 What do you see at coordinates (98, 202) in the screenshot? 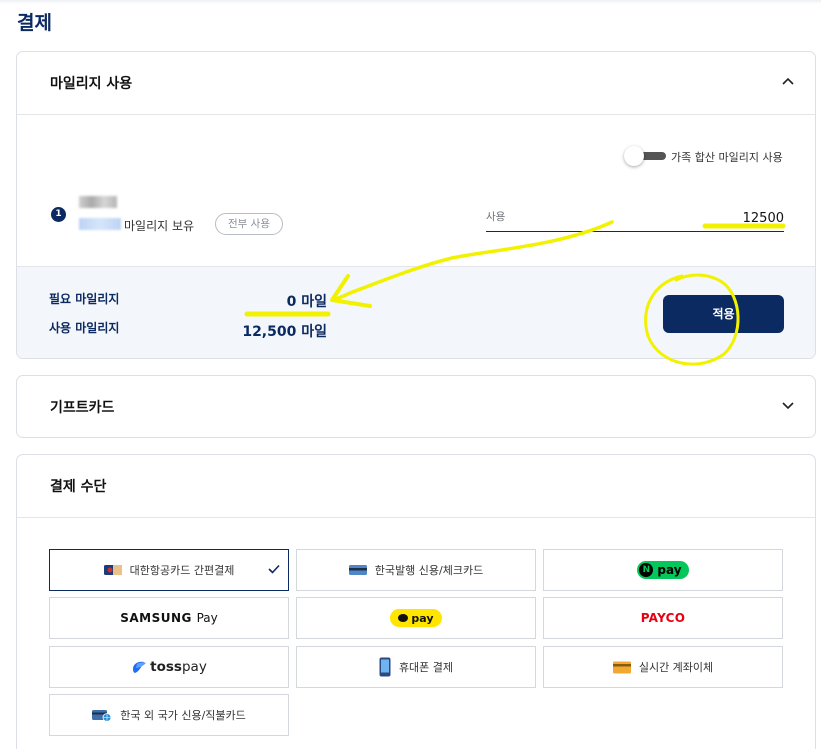
I see `blurred-member-name` at bounding box center [98, 202].